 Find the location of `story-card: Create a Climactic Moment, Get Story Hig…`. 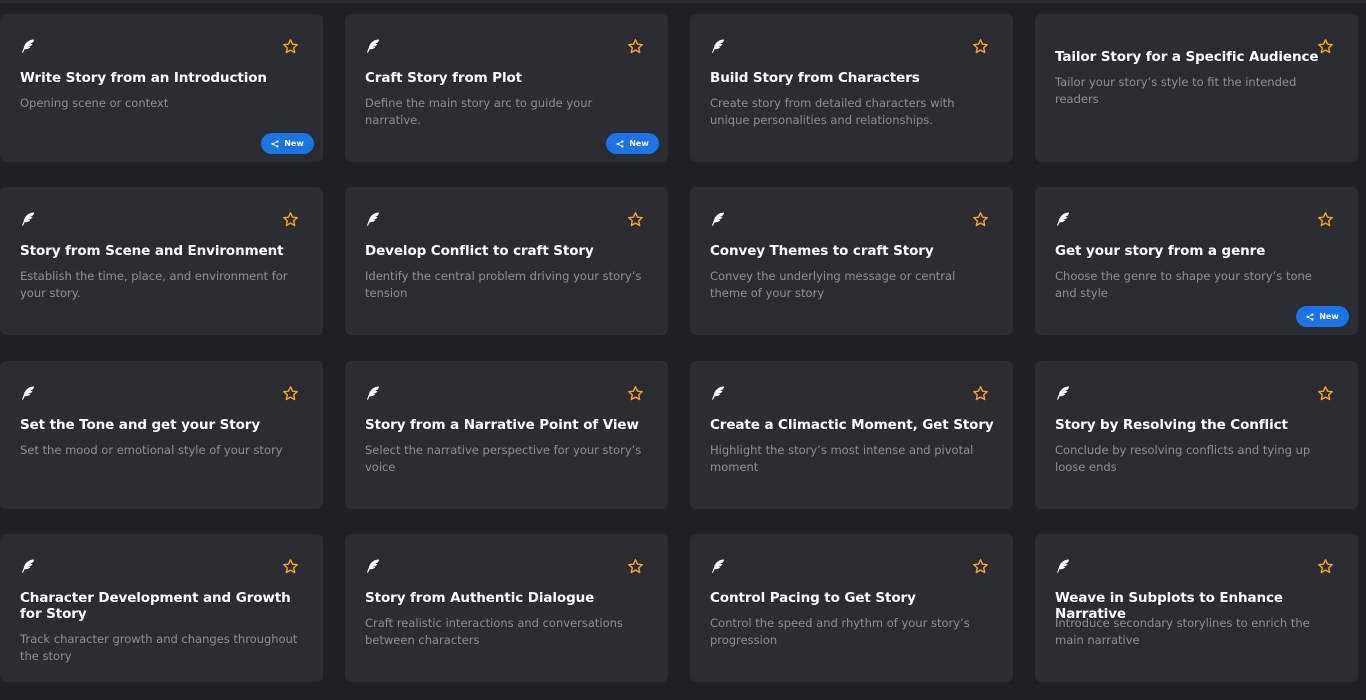

story-card: Create a Climactic Moment, Get Story Hig… is located at coordinates (851, 435).